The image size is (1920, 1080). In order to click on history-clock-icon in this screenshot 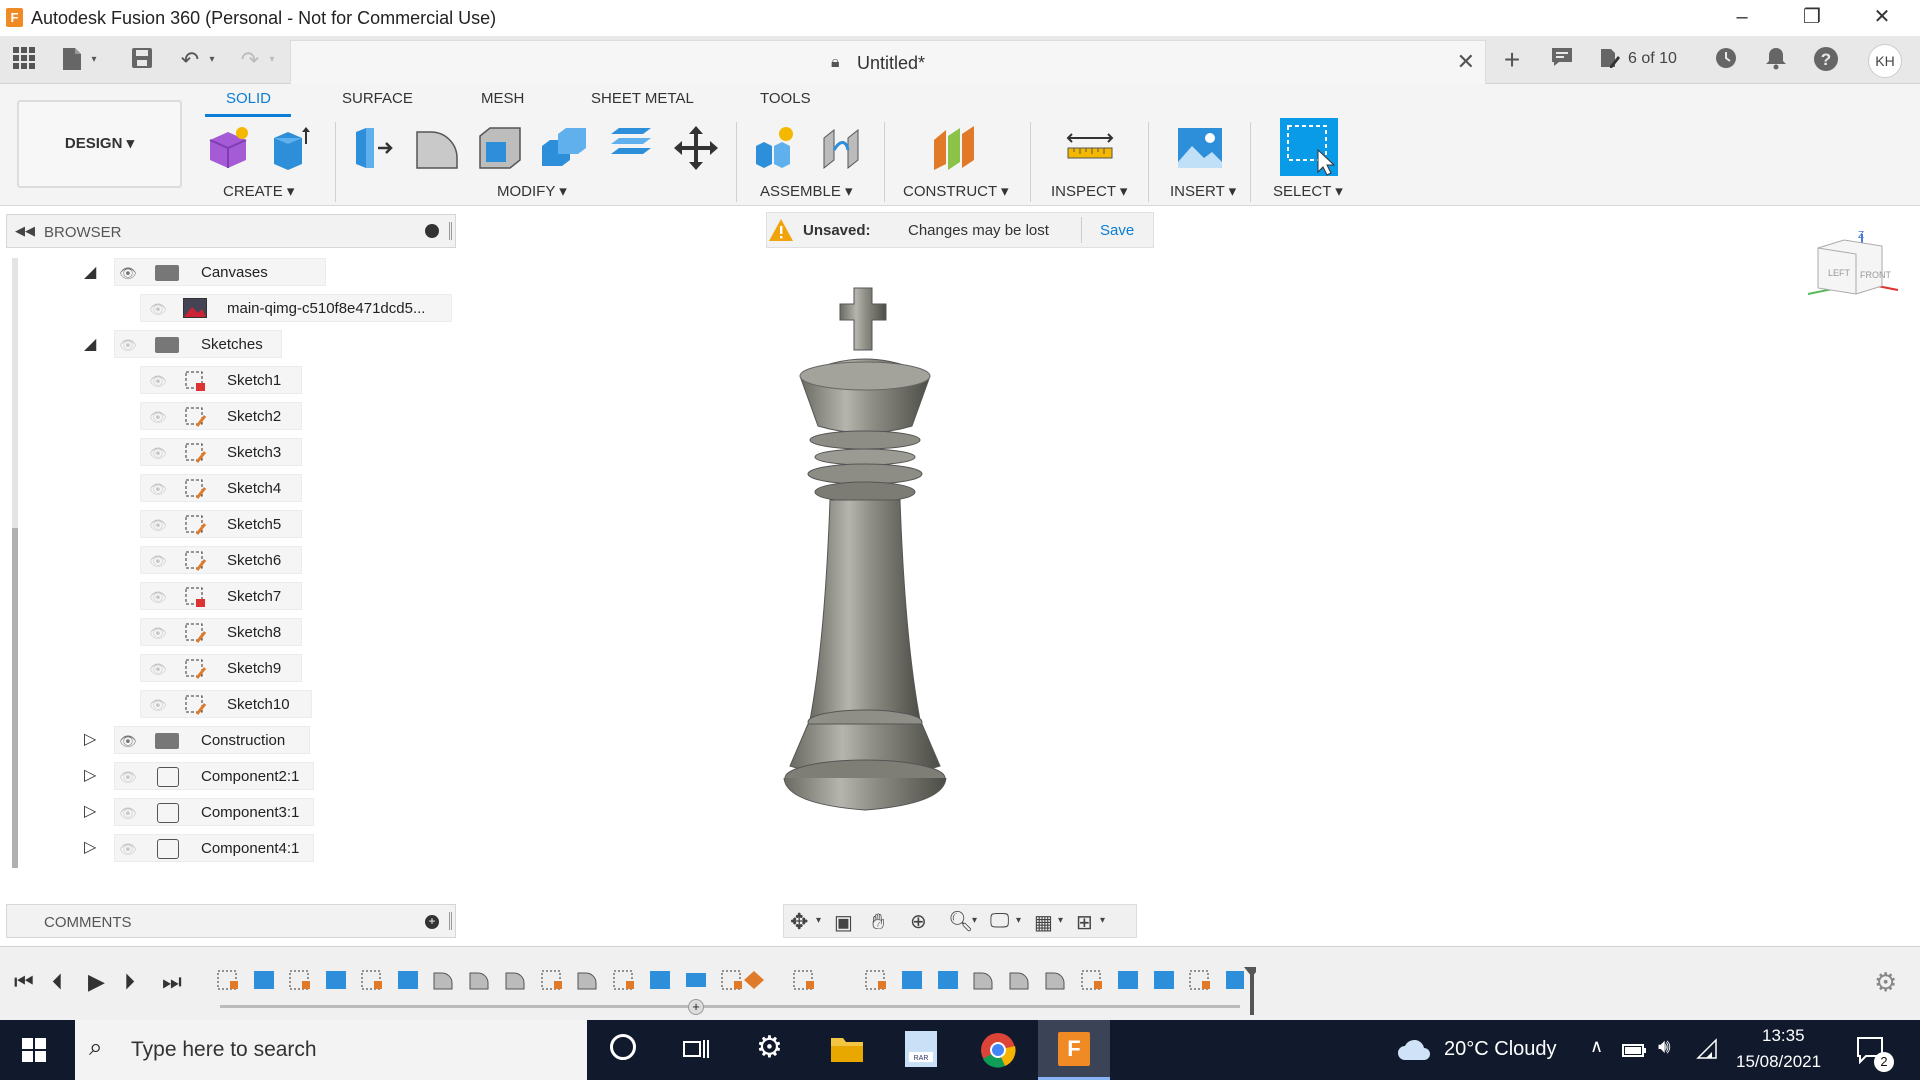, I will do `click(1726, 60)`.